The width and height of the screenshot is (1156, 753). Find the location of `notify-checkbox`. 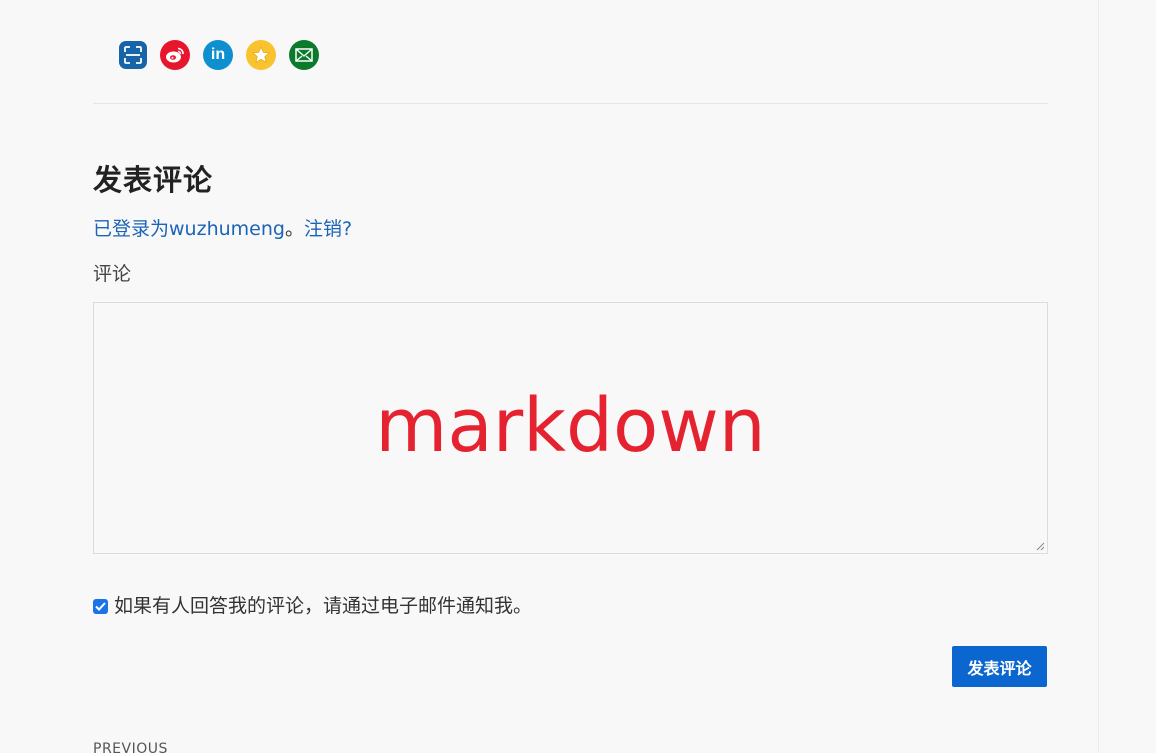

notify-checkbox is located at coordinates (100, 606).